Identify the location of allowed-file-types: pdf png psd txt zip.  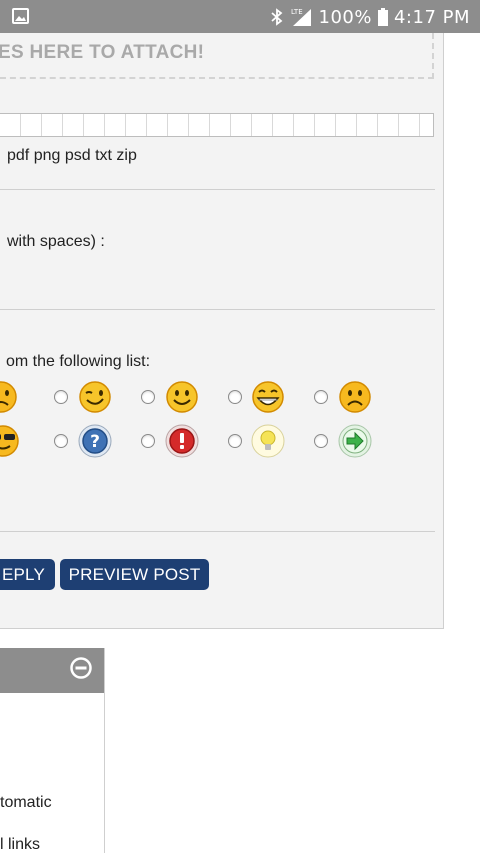
(72, 155).